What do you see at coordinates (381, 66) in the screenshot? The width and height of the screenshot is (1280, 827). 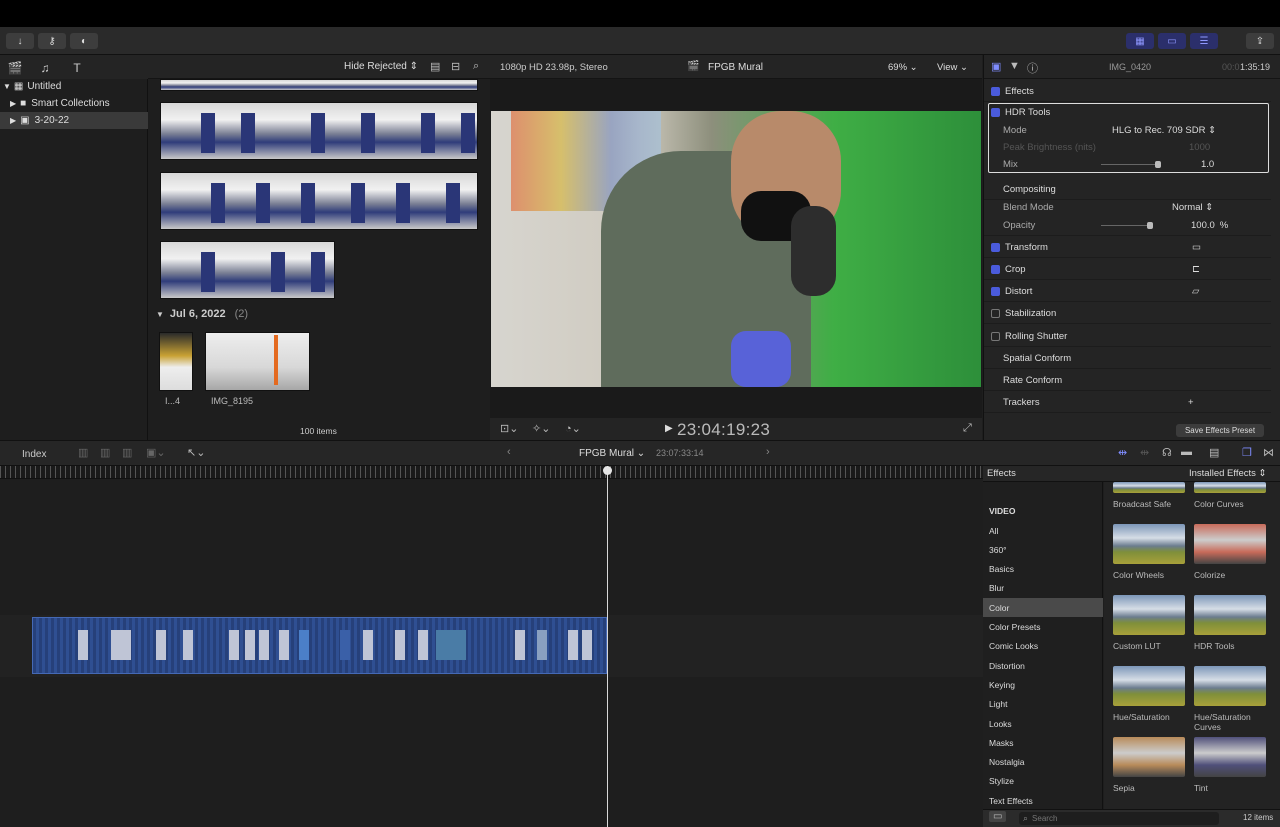 I see `filter-popup: Hide Rejected ⇕` at bounding box center [381, 66].